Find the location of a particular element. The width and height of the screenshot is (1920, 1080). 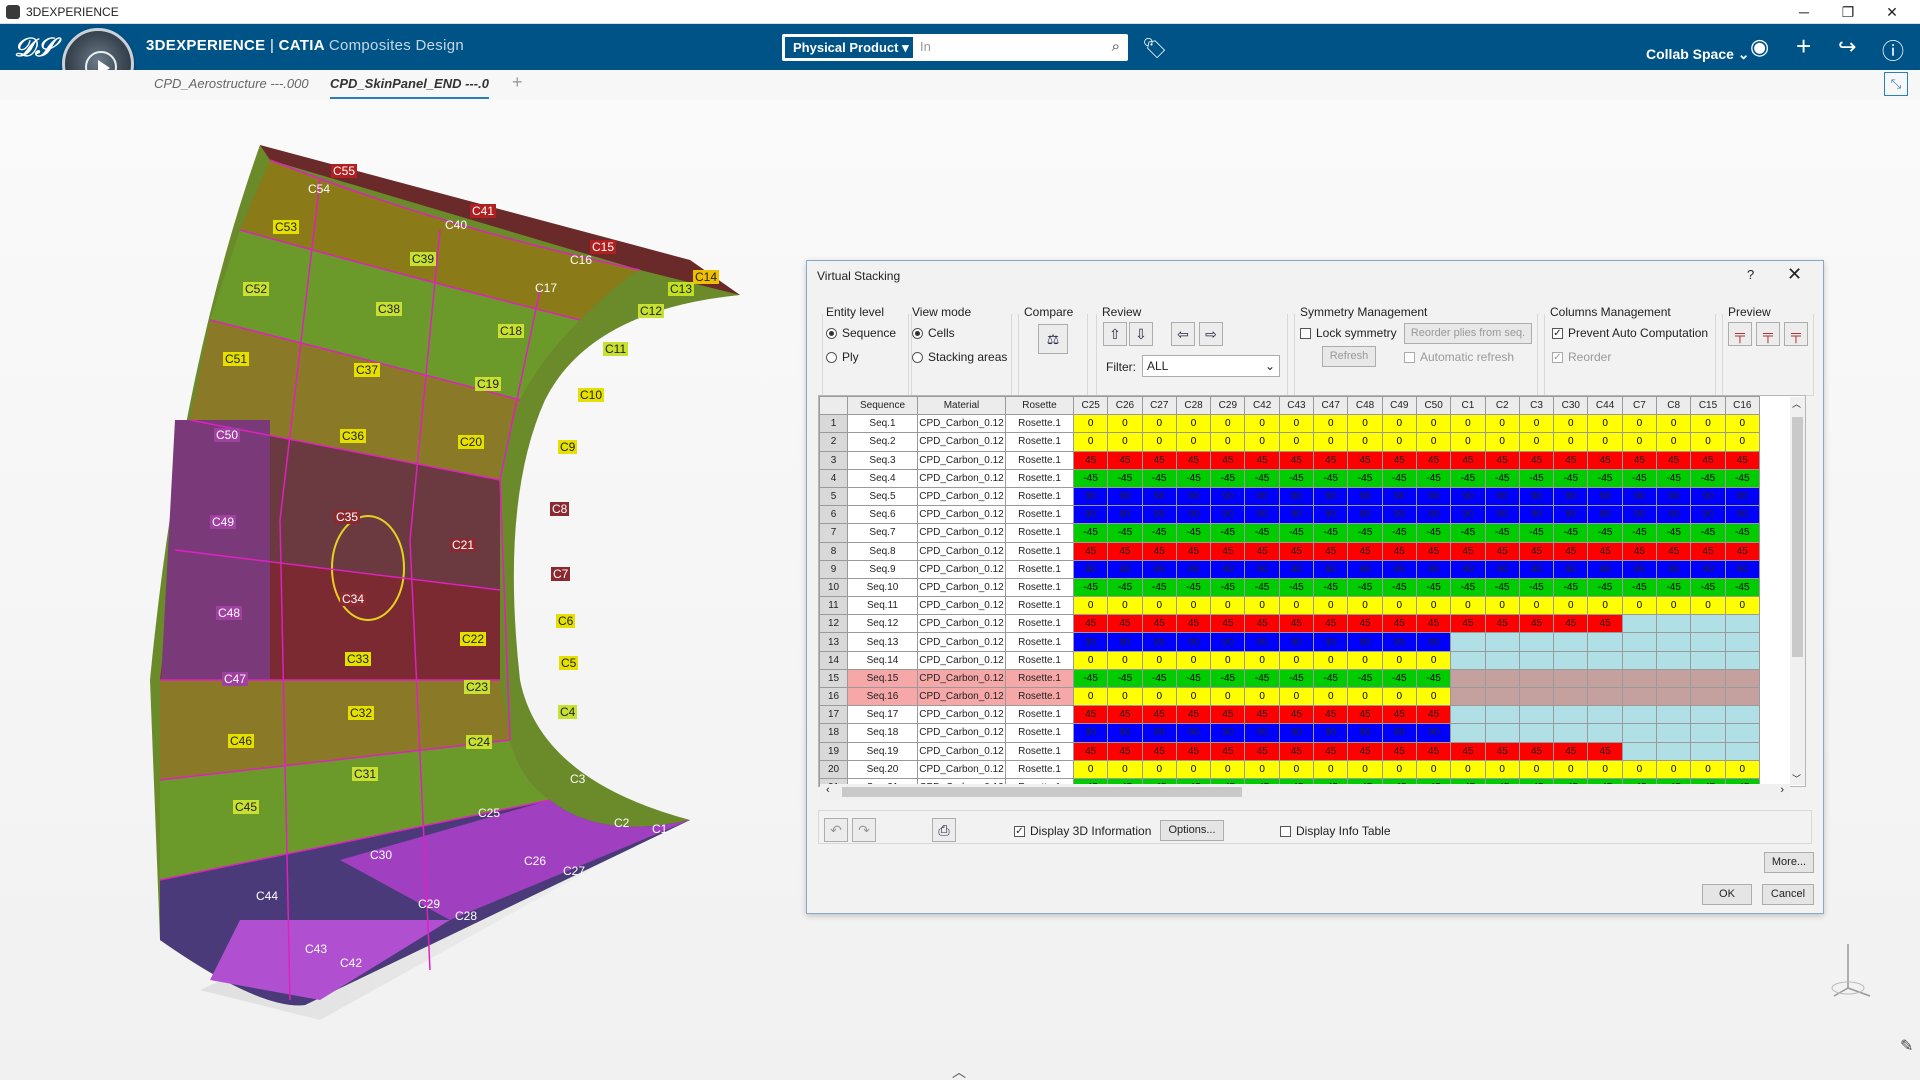

model-cell-label: C10 is located at coordinates (591, 395).